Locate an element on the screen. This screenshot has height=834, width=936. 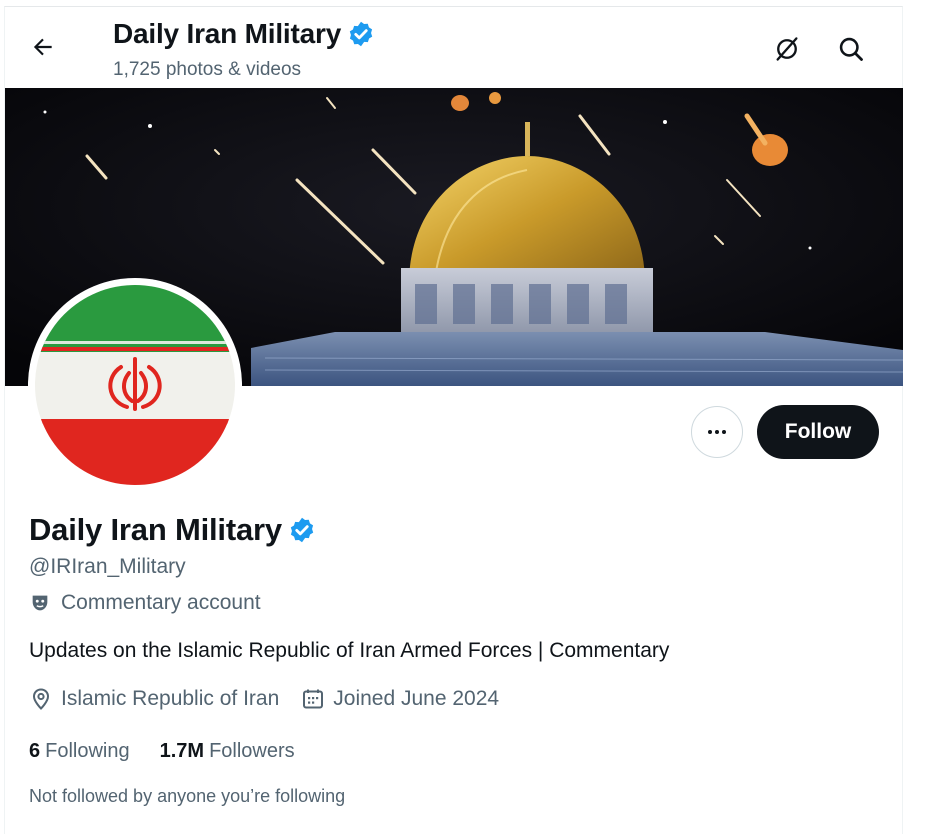
commentary-label: Commentary account is located at coordinates (145, 603).